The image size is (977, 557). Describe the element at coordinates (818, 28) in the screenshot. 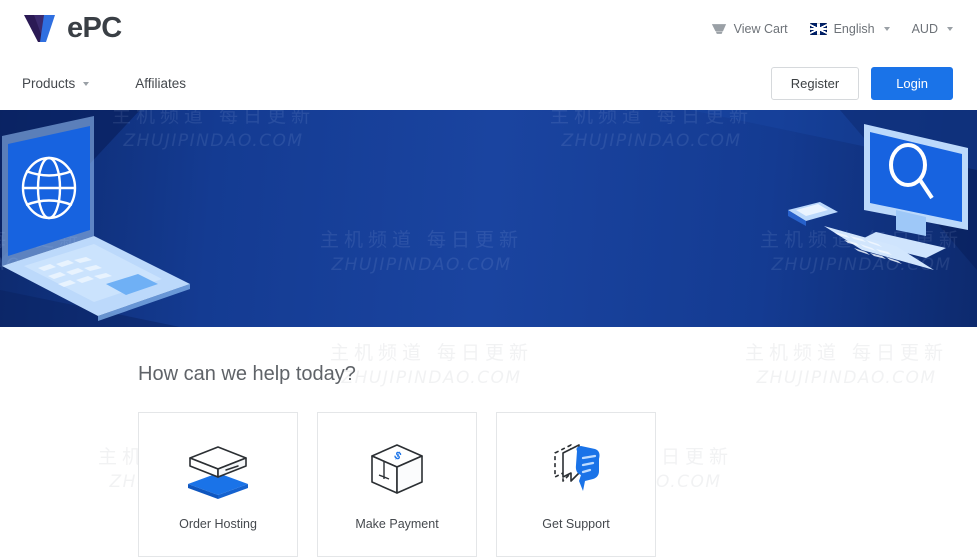

I see `uk-flag-icon` at that location.